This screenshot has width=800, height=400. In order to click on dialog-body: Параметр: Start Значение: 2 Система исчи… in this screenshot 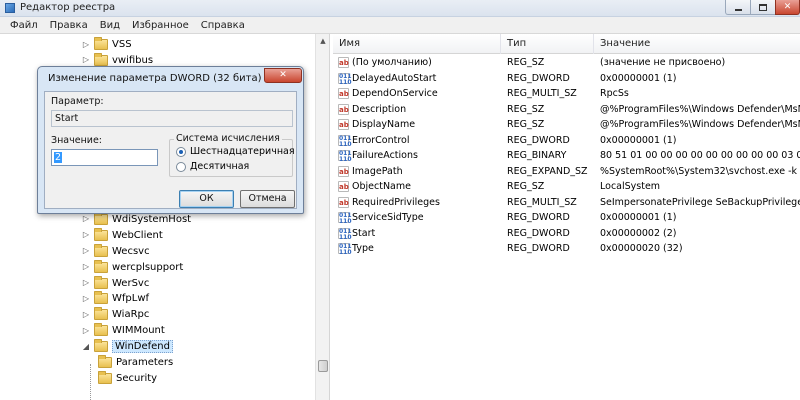, I will do `click(170, 150)`.